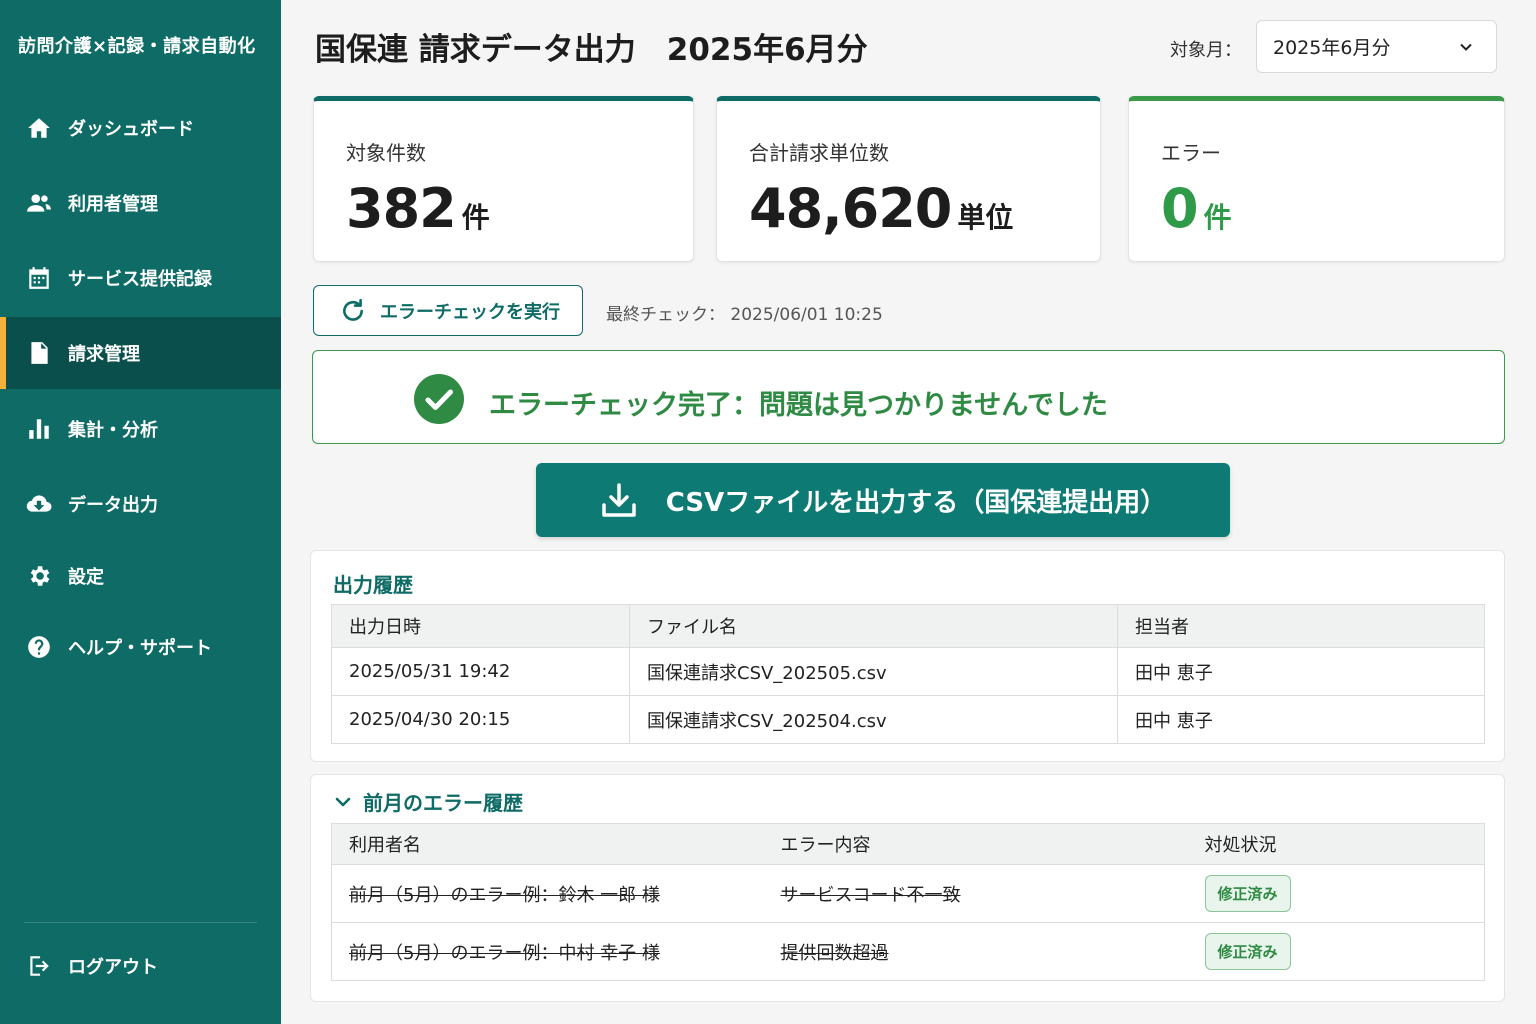 This screenshot has height=1024, width=1536. I want to click on sidebar-item-analytics: 集計・分析, so click(140, 429).